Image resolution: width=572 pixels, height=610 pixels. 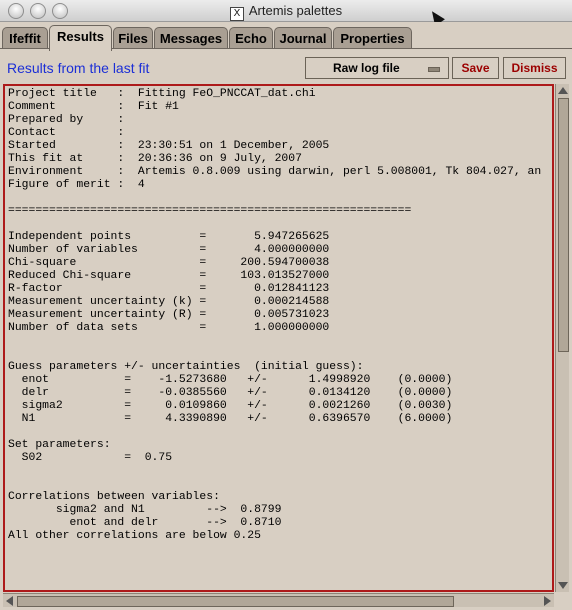 I want to click on tab-ifeffit: Ifeffit, so click(x=25, y=38).